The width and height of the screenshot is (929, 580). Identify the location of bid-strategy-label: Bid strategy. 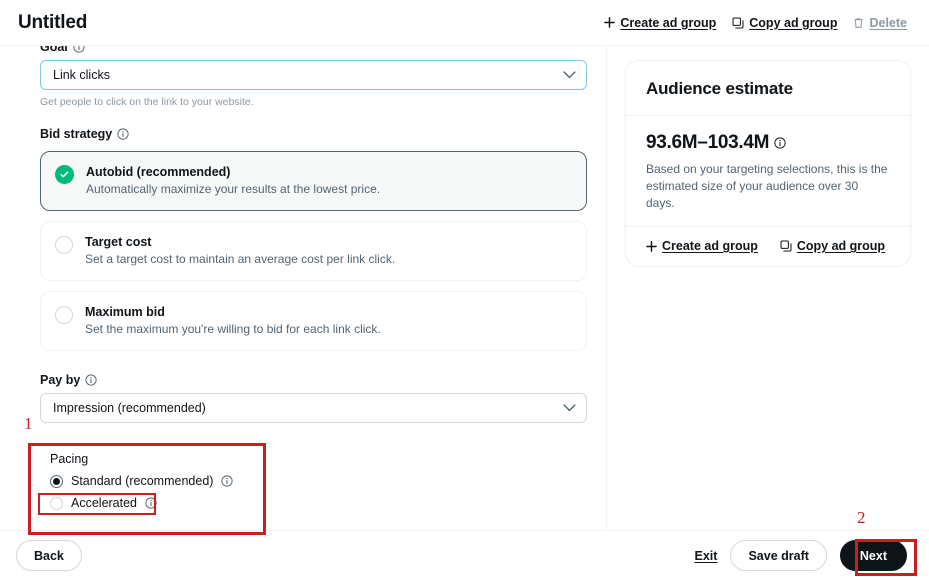
(312, 134).